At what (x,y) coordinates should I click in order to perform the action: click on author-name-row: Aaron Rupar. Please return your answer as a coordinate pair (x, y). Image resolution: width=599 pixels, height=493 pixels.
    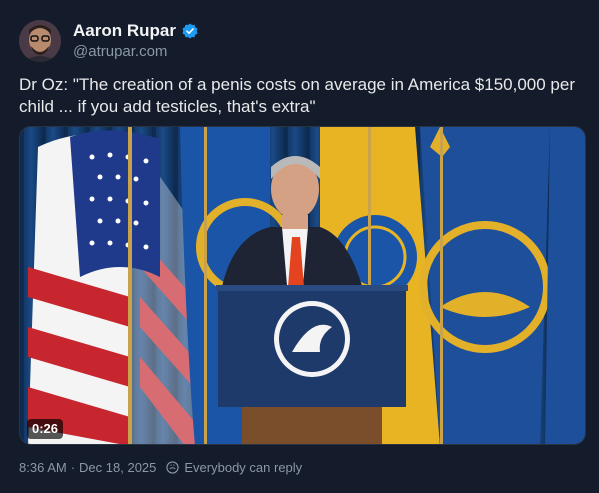
    Looking at the image, I should click on (135, 31).